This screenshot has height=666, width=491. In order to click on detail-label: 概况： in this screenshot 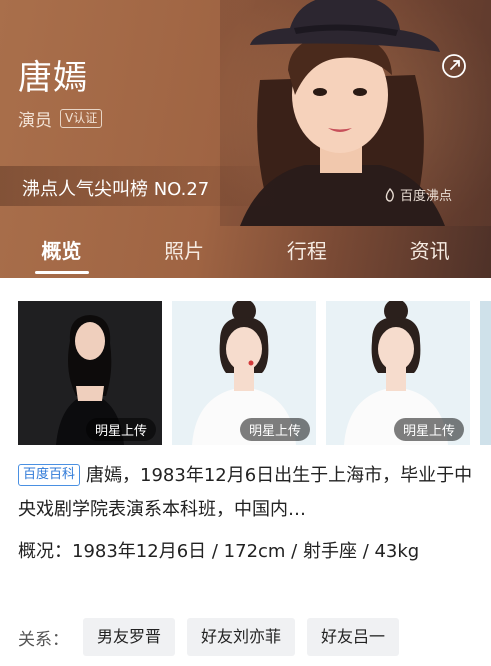, I will do `click(45, 551)`.